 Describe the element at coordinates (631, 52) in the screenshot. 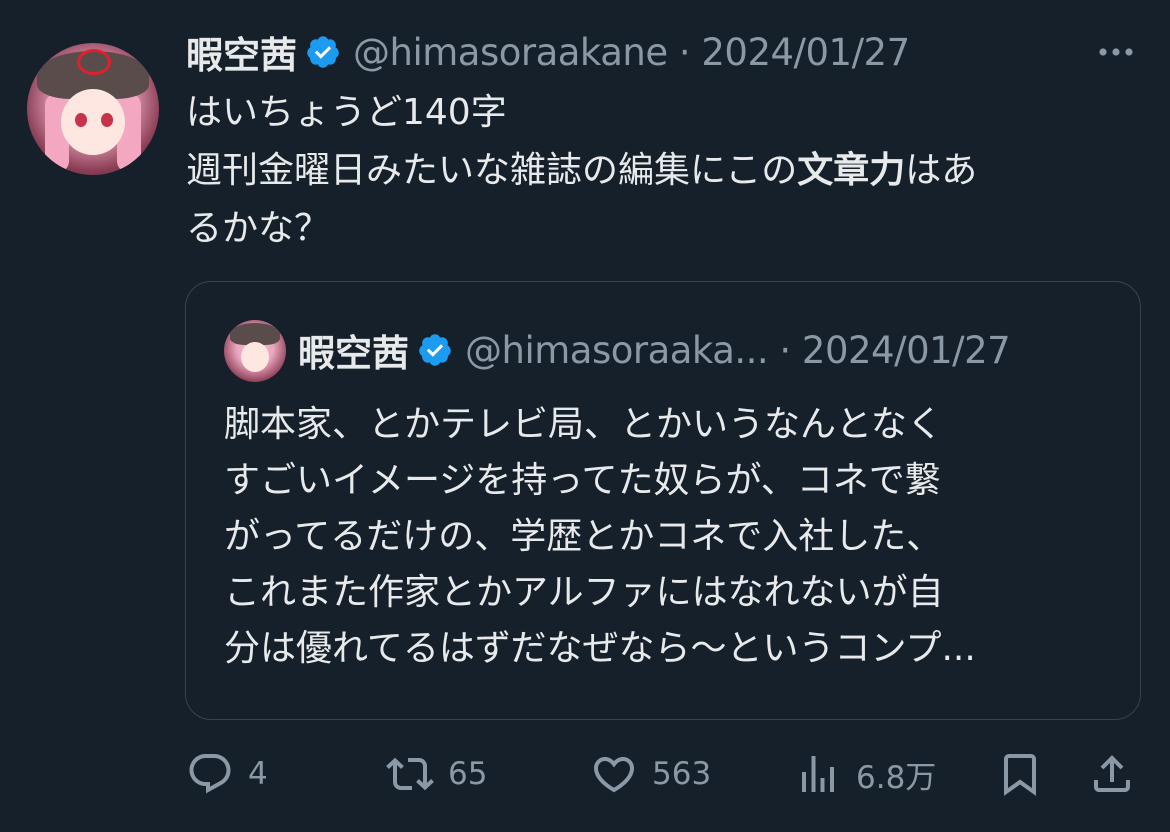

I see `author-handle-date: @himasoraakane · 2024/01/27` at that location.